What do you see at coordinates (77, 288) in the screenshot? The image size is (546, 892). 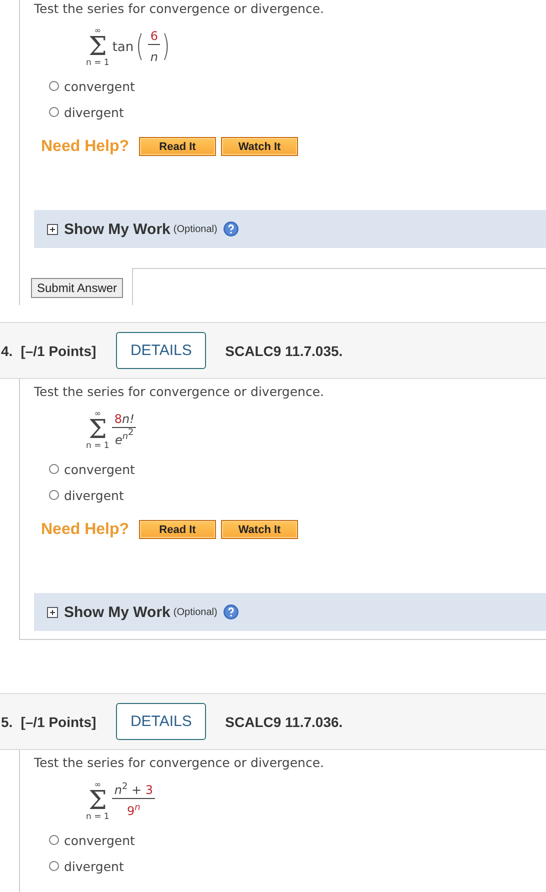 I see `submit-answer-button: Submit Answer` at bounding box center [77, 288].